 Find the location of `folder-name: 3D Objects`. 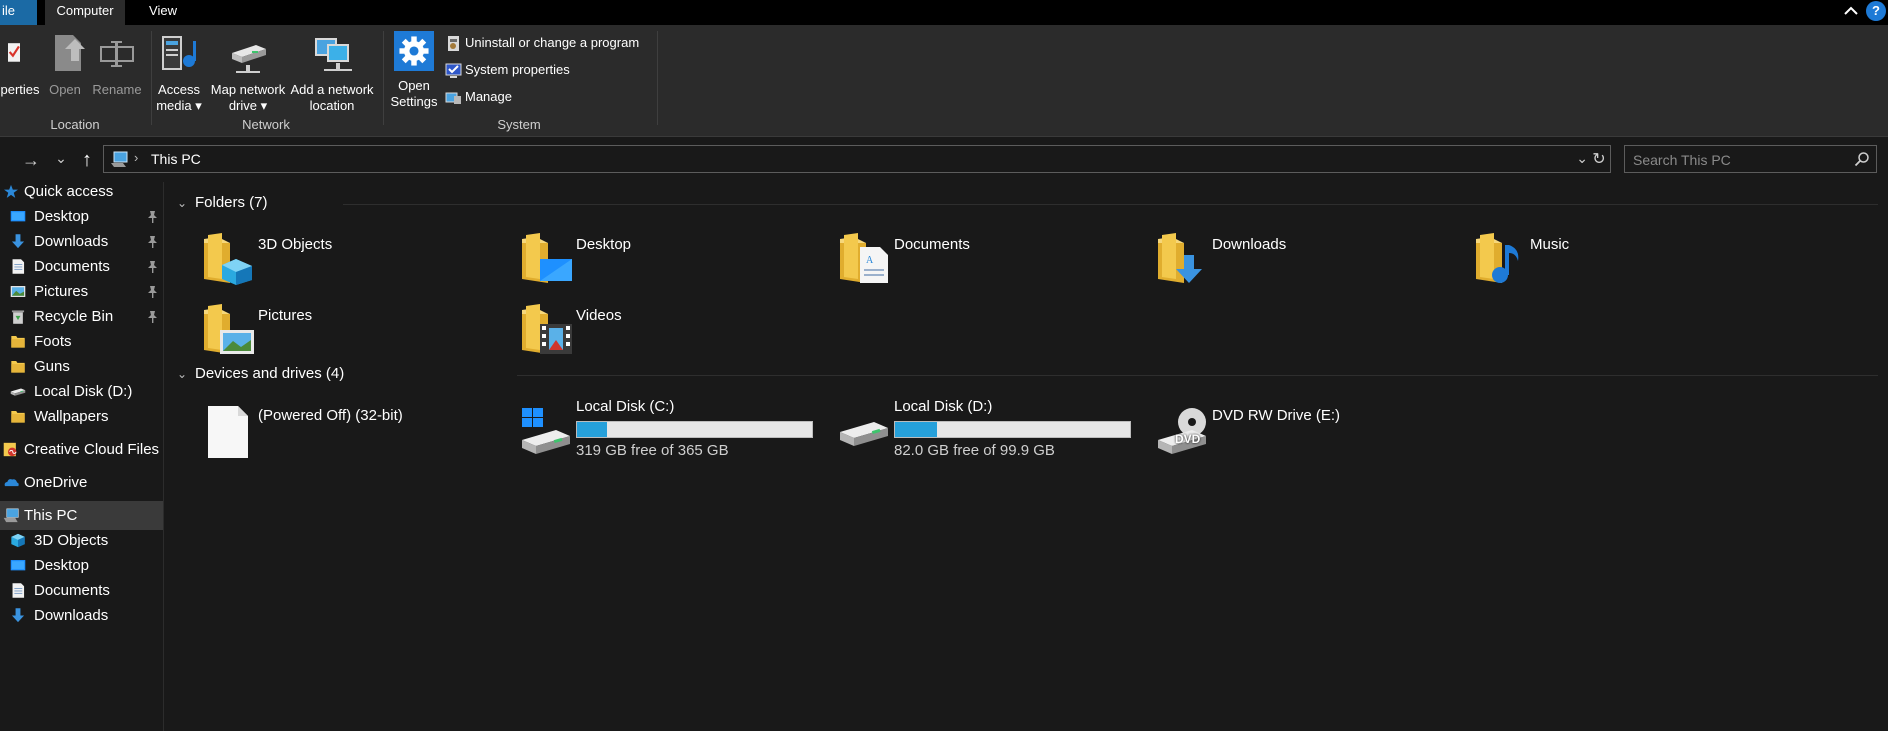

folder-name: 3D Objects is located at coordinates (295, 244).